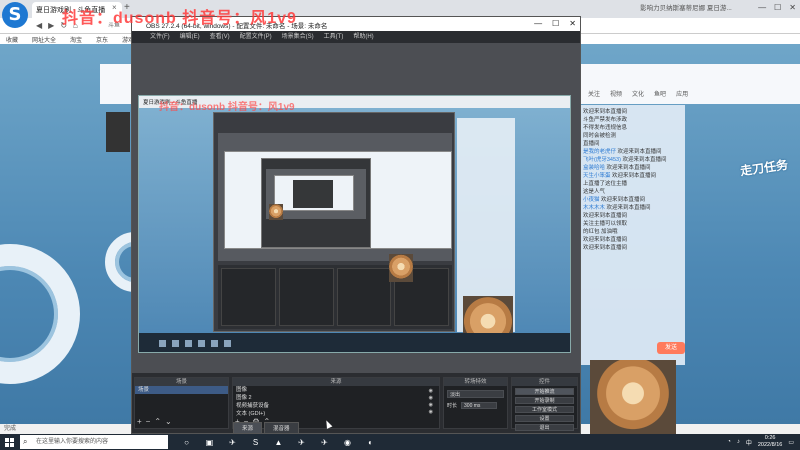  Describe the element at coordinates (633, 397) in the screenshot. I see `dog-webcam` at that location.